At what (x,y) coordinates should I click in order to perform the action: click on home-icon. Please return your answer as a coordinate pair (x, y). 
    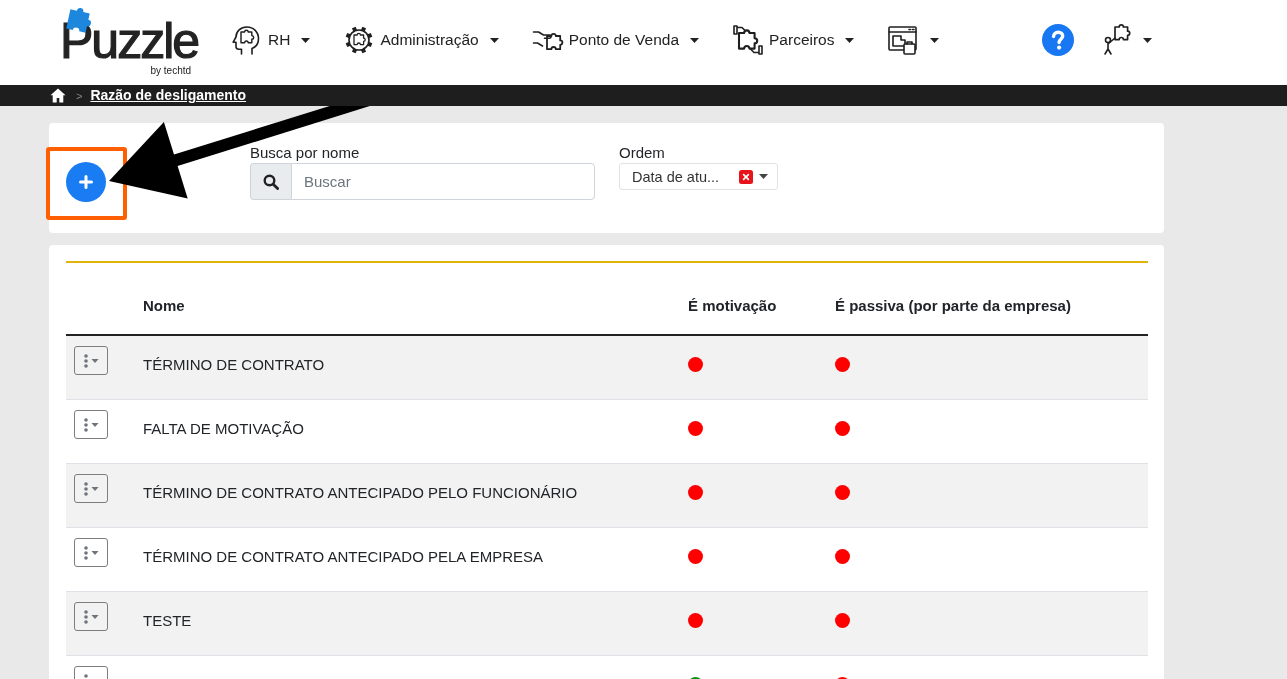
    Looking at the image, I should click on (58, 95).